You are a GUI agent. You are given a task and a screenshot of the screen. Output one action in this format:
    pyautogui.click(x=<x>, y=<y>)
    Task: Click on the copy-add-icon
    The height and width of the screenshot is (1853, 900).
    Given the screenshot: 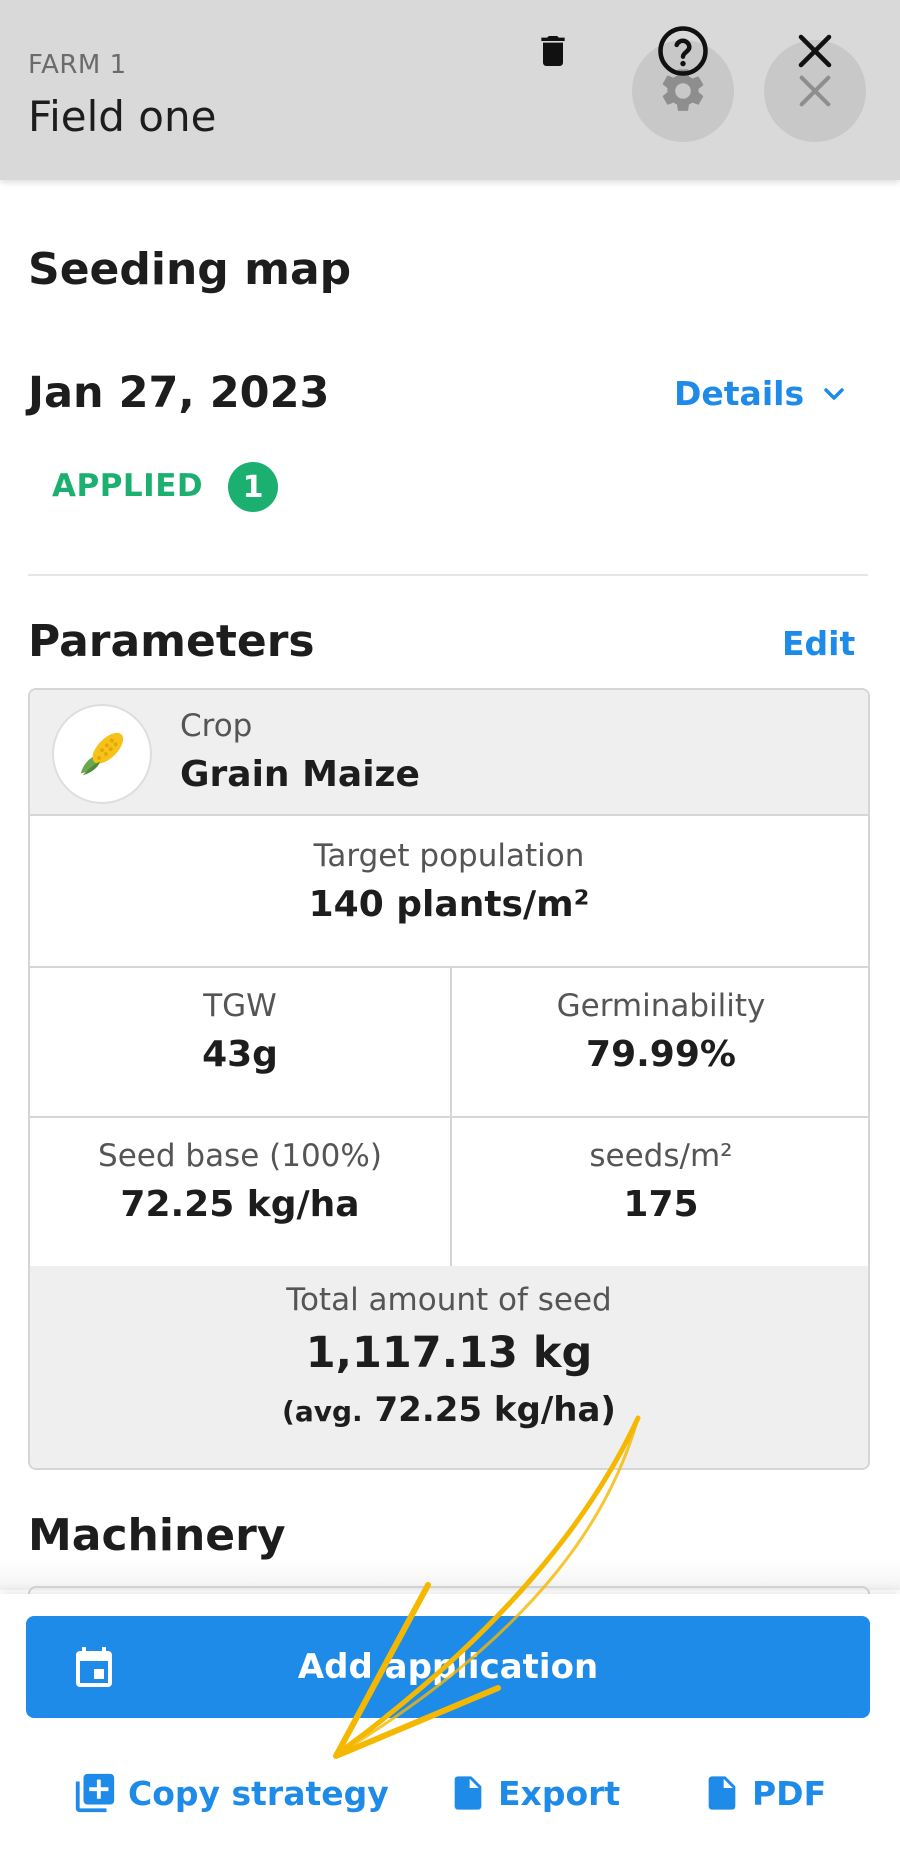 What is the action you would take?
    pyautogui.click(x=95, y=1793)
    